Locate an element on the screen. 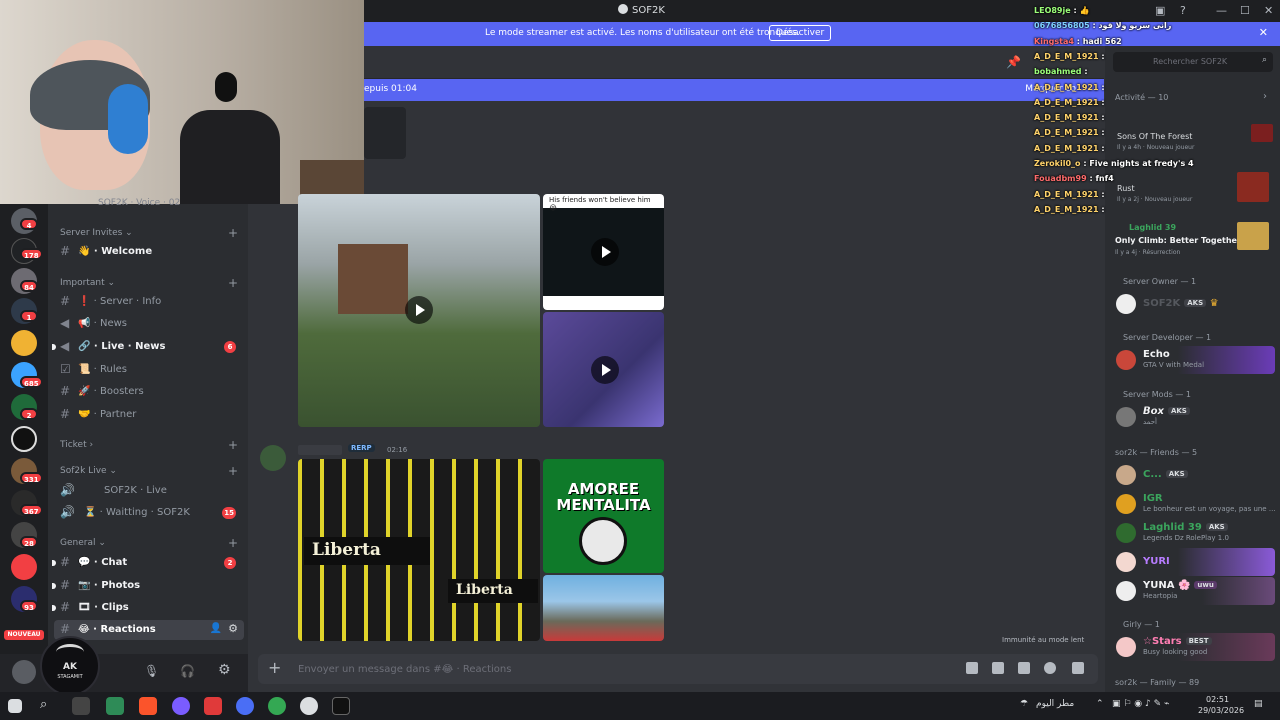 The width and height of the screenshot is (1280, 720). obs-icon is located at coordinates (309, 706).